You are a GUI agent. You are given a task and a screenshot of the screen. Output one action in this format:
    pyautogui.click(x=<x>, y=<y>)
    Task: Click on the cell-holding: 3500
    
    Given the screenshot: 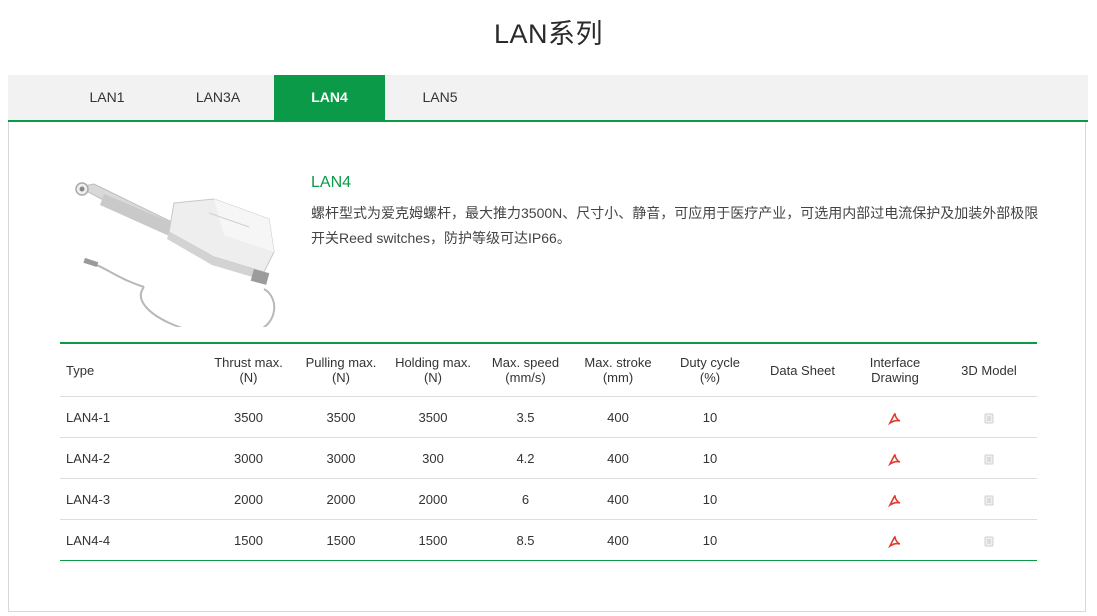 What is the action you would take?
    pyautogui.click(x=433, y=417)
    